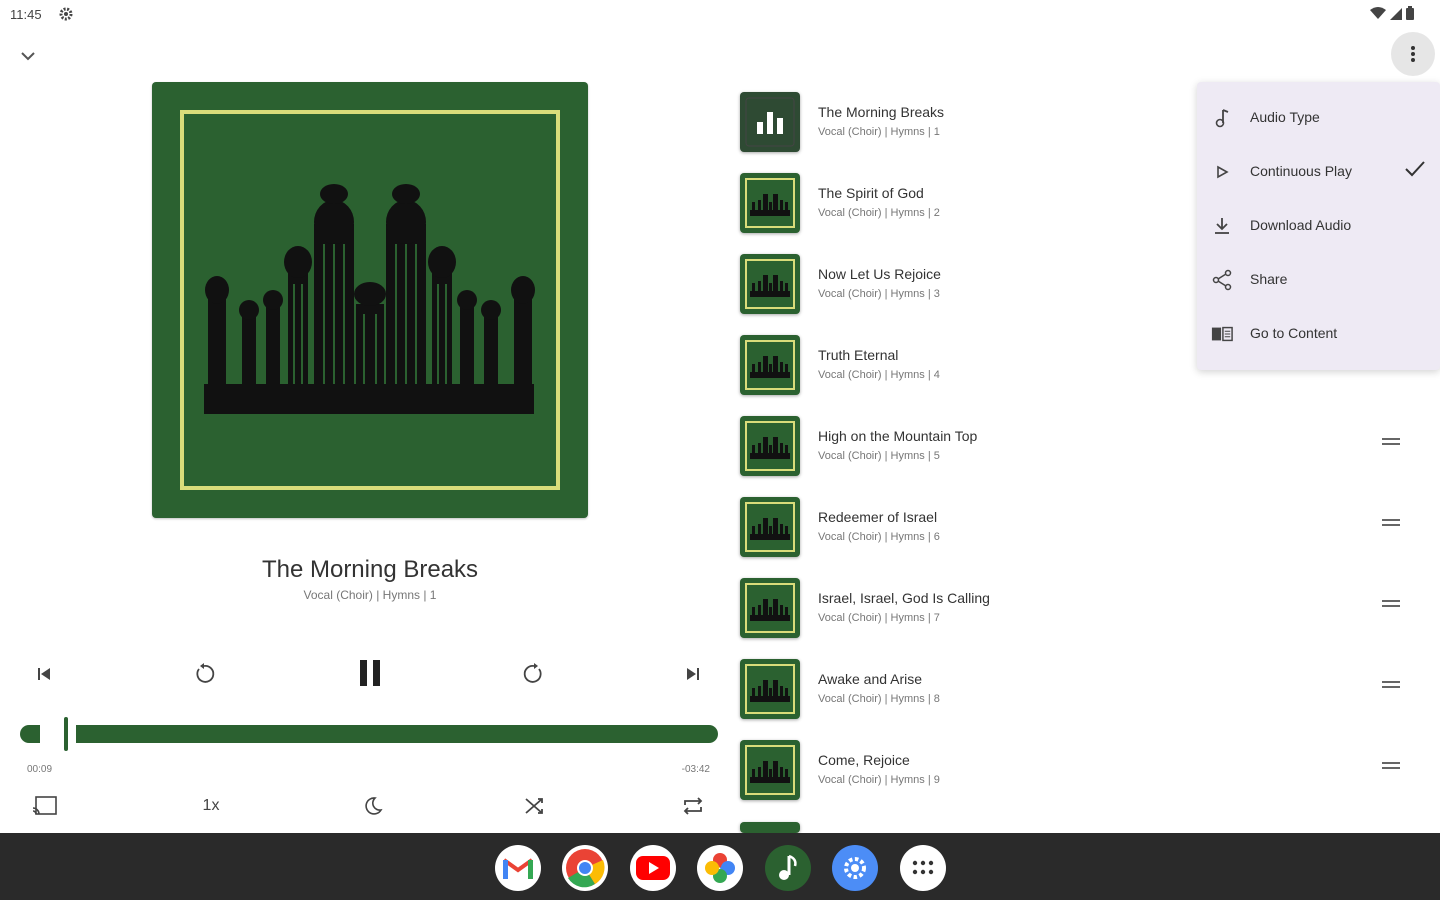 This screenshot has width=1440, height=900. What do you see at coordinates (879, 274) in the screenshot?
I see `queue-item-title: Now Let Us Rejoice` at bounding box center [879, 274].